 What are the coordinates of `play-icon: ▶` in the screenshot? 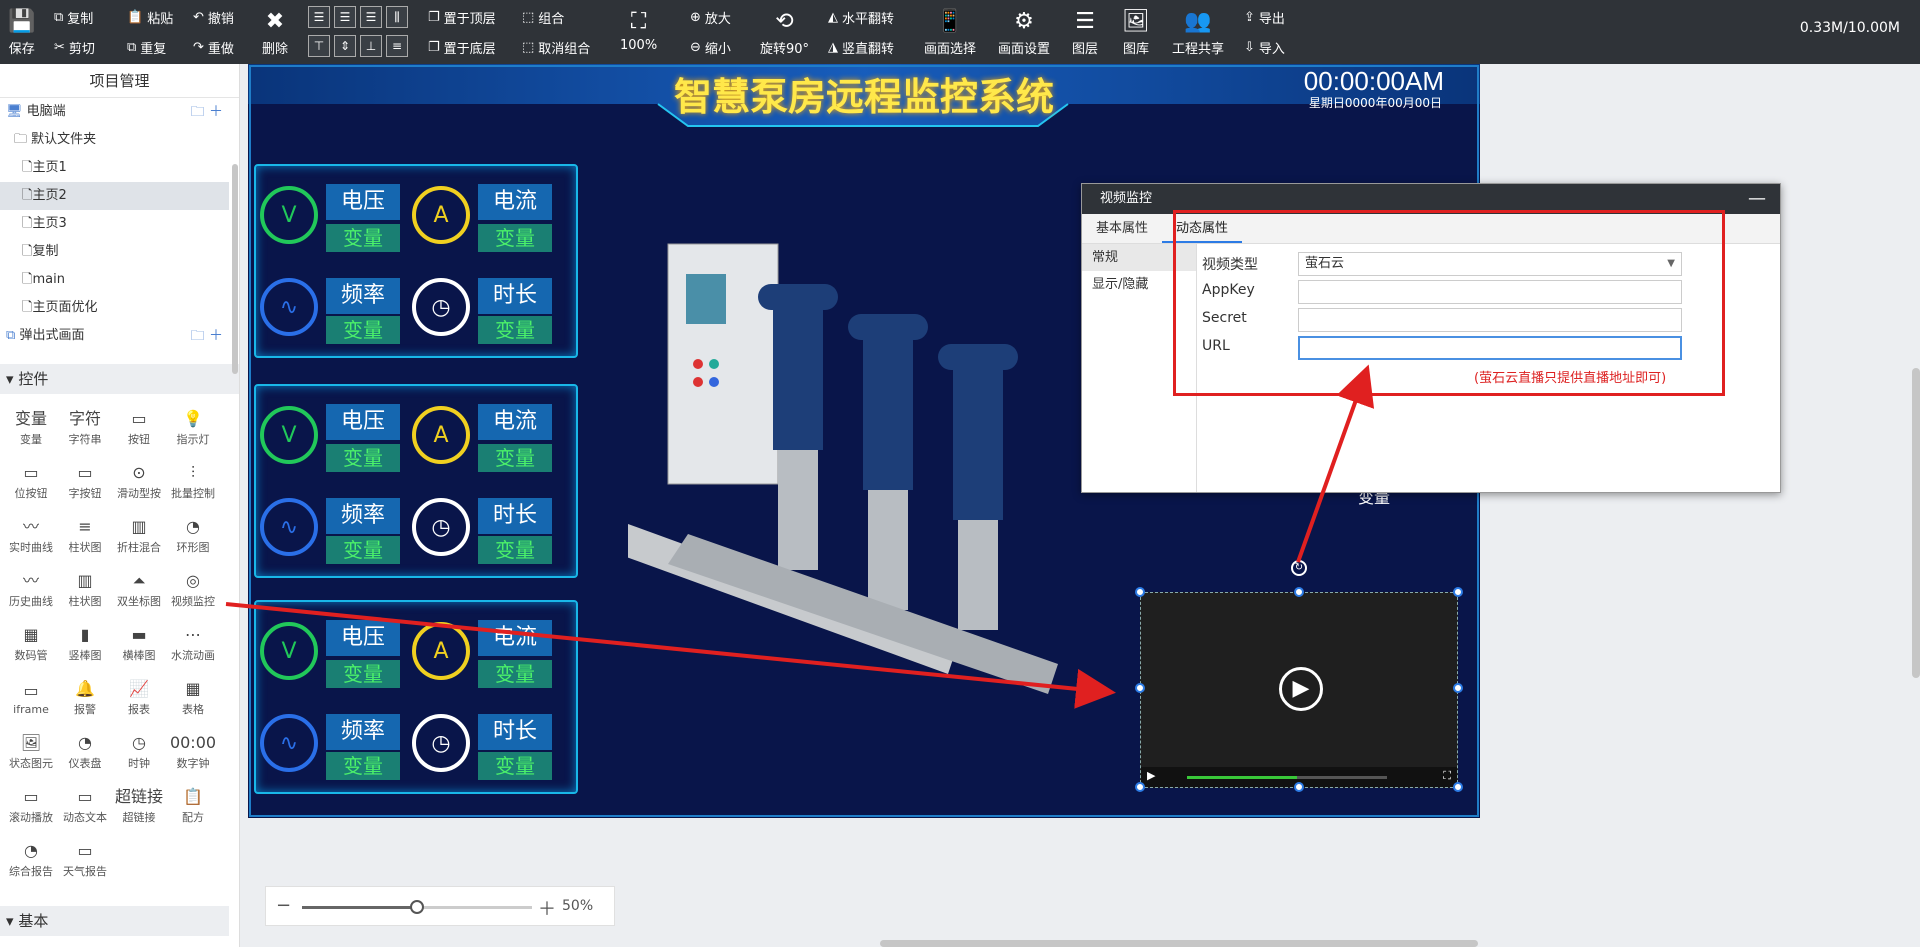 It's located at (1301, 689).